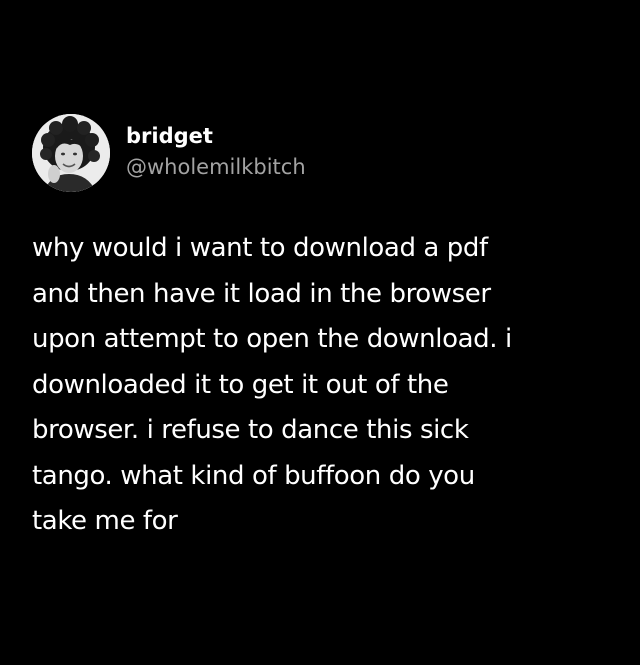 The height and width of the screenshot is (665, 640). What do you see at coordinates (250, 430) in the screenshot?
I see `tweet-text-line: browser. i refuse to dance this sick` at bounding box center [250, 430].